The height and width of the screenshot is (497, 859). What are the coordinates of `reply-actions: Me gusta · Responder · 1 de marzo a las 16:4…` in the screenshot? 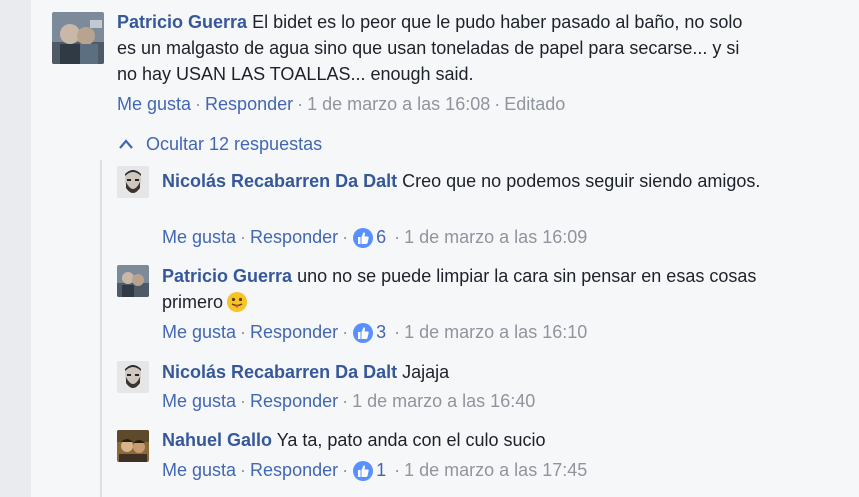 It's located at (349, 401).